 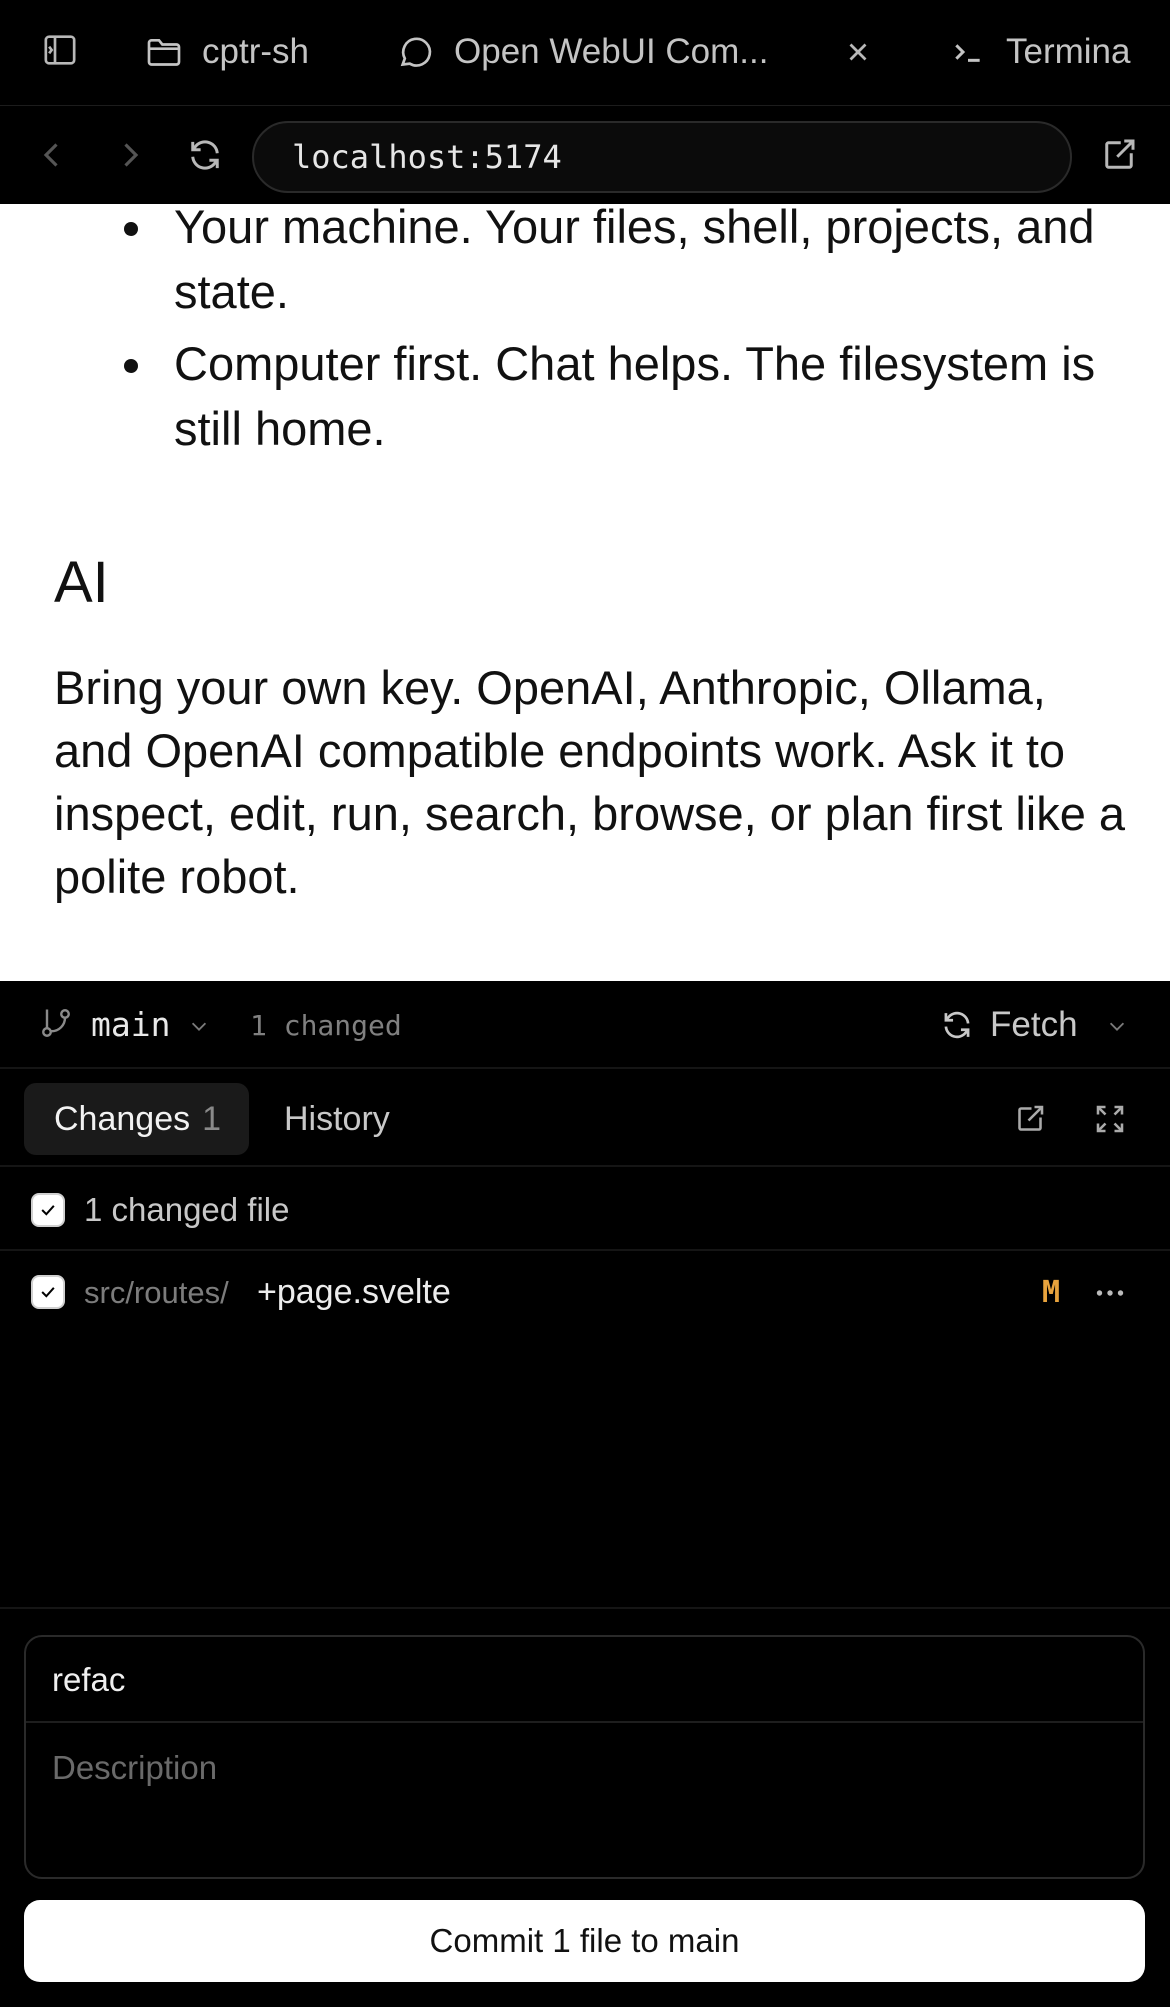 I want to click on tab-changes: Changes 1, so click(x=136, y=1119).